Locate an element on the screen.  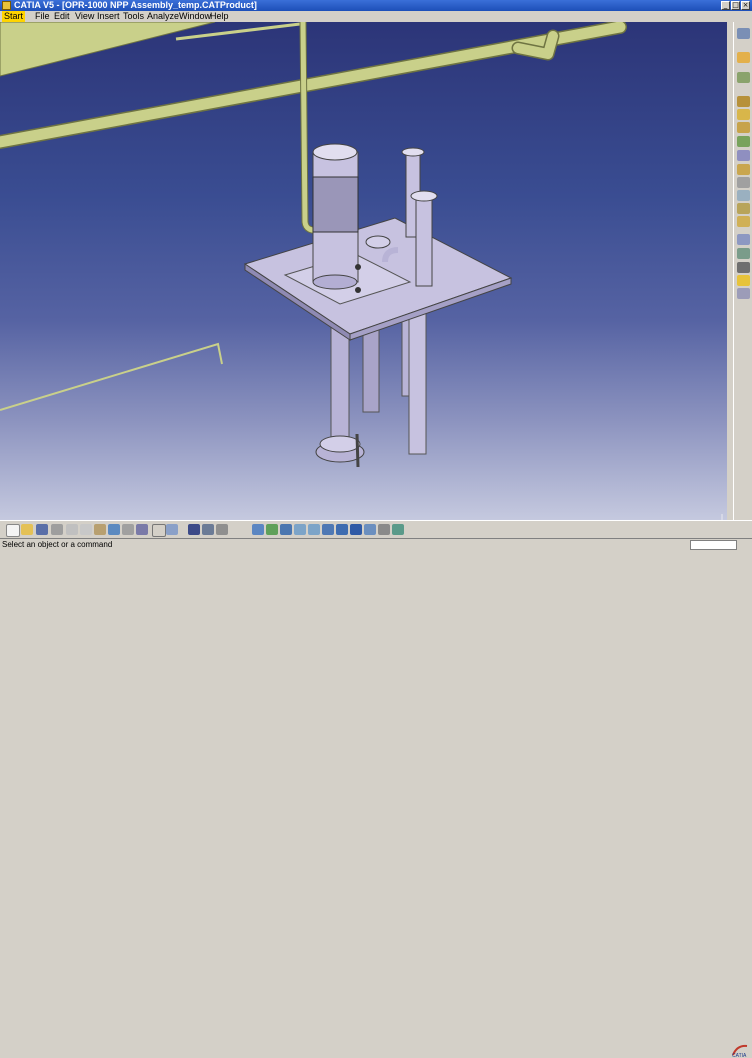
rotate-icon is located at coordinates (286, 529).